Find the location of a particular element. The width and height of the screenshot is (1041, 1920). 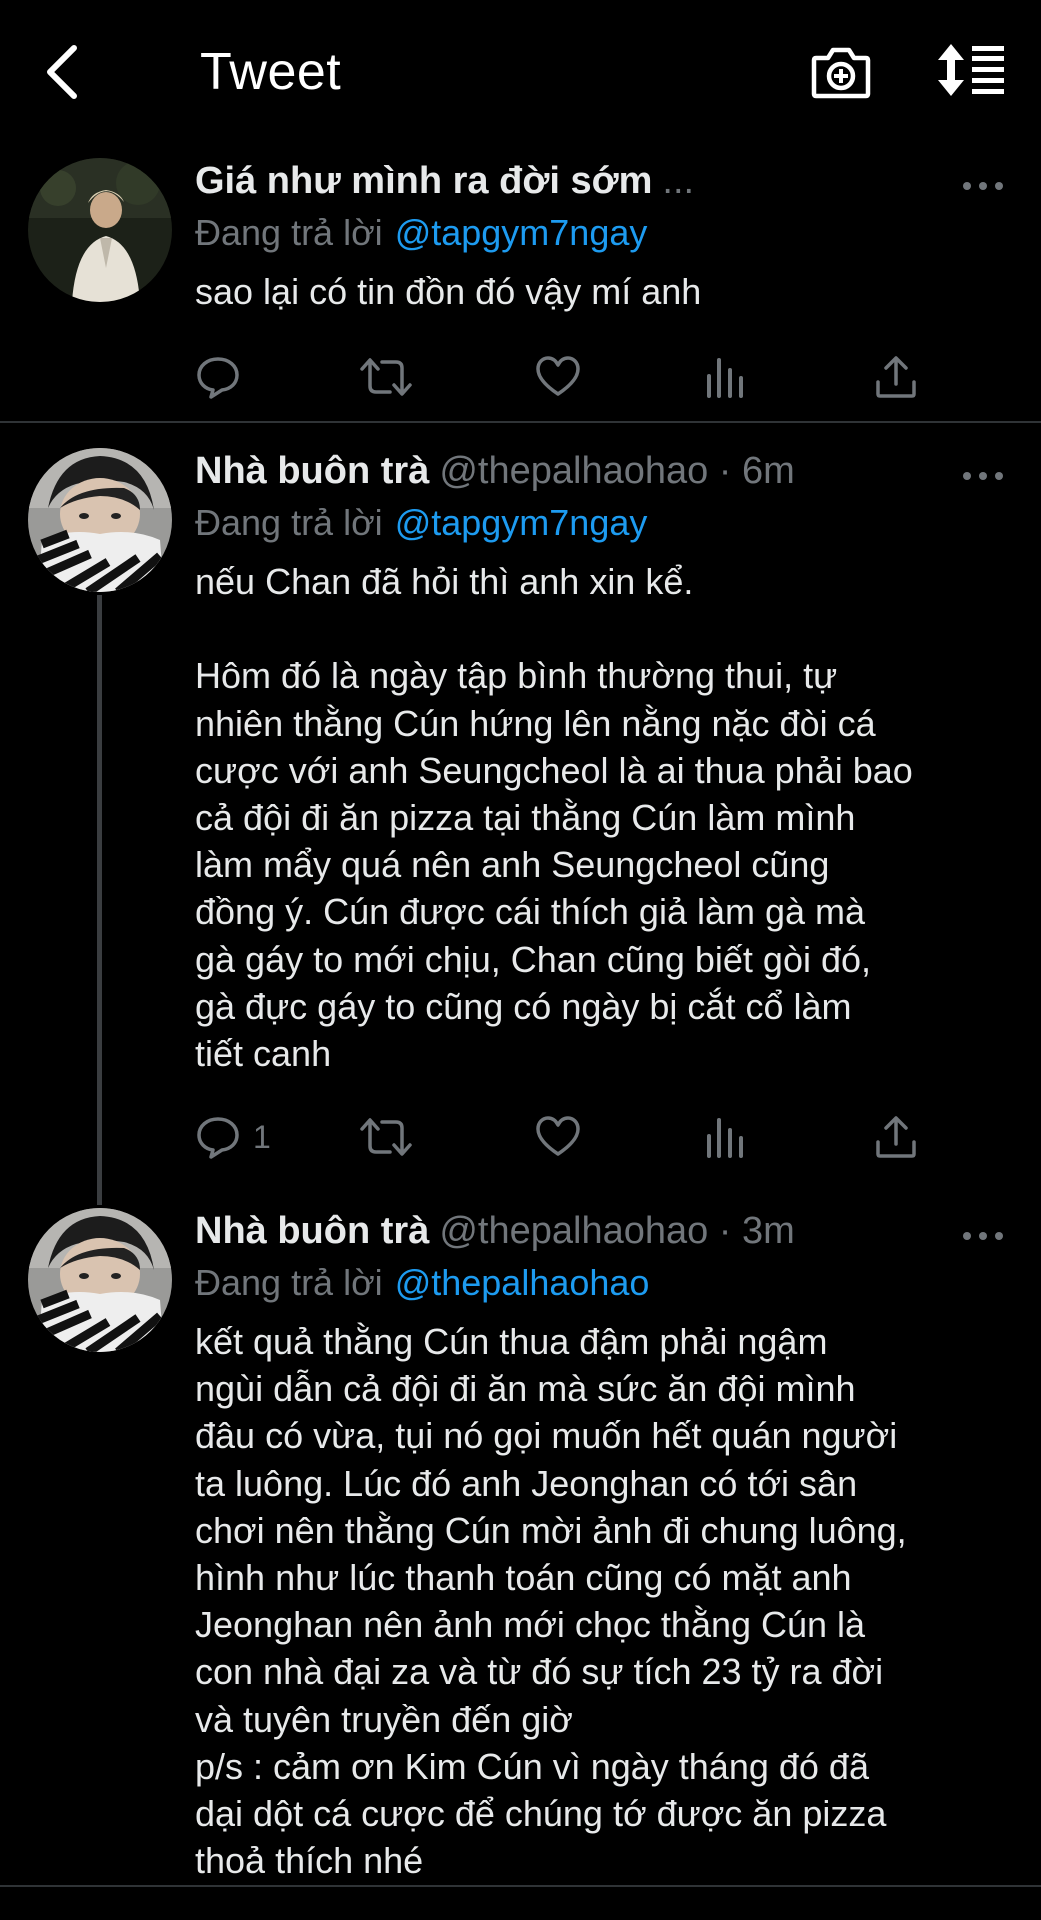

reply-context: Đang trả lời @thepalhaohao is located at coordinates (422, 1283).